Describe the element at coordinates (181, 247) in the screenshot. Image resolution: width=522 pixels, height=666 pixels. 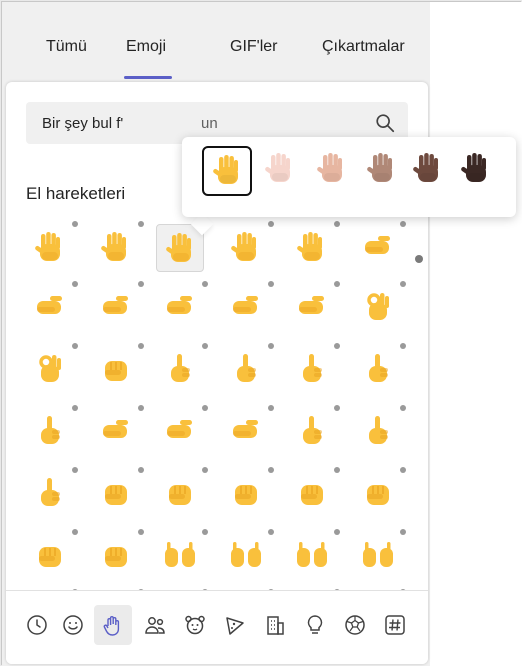
I see `hand-with-fingers-splayed-emoji` at that location.